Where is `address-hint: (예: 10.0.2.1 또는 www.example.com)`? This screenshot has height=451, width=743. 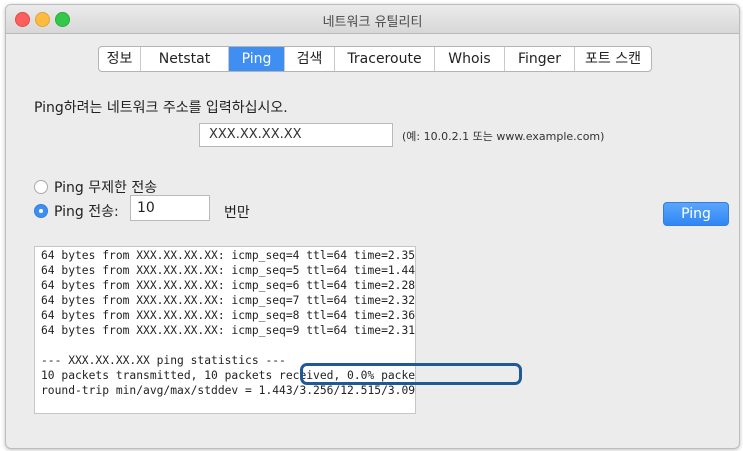
address-hint: (예: 10.0.2.1 또는 www.example.com) is located at coordinates (503, 136).